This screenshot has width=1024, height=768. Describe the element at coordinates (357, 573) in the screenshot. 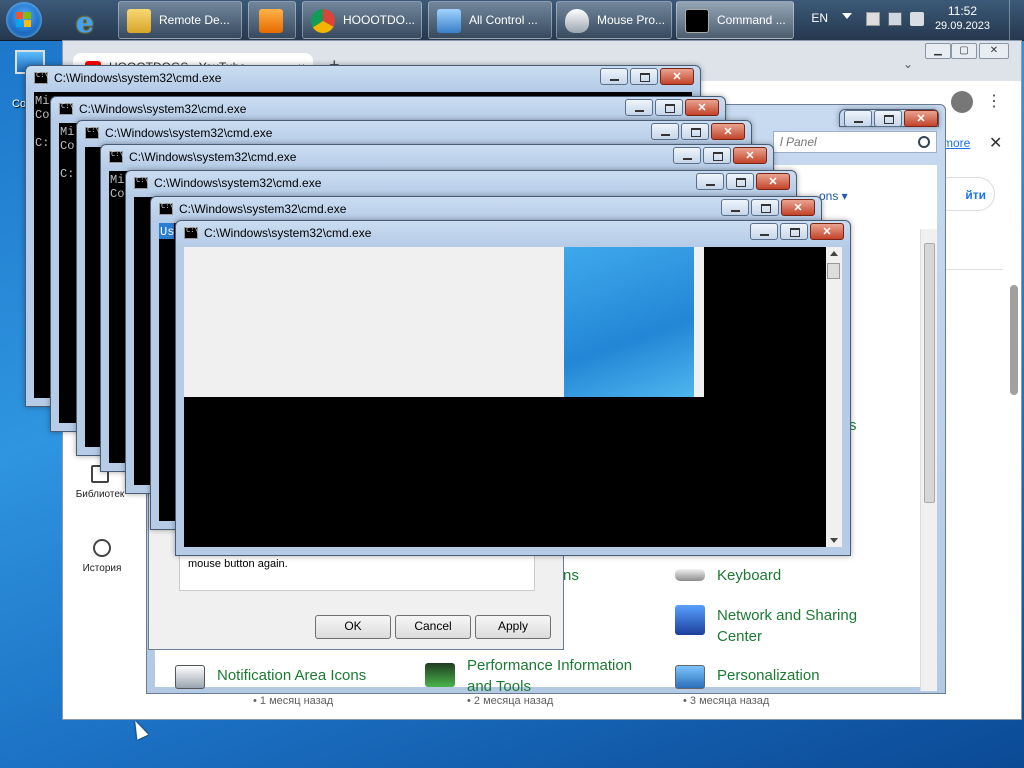

I see `click-lock-hint: mouse button again.` at that location.